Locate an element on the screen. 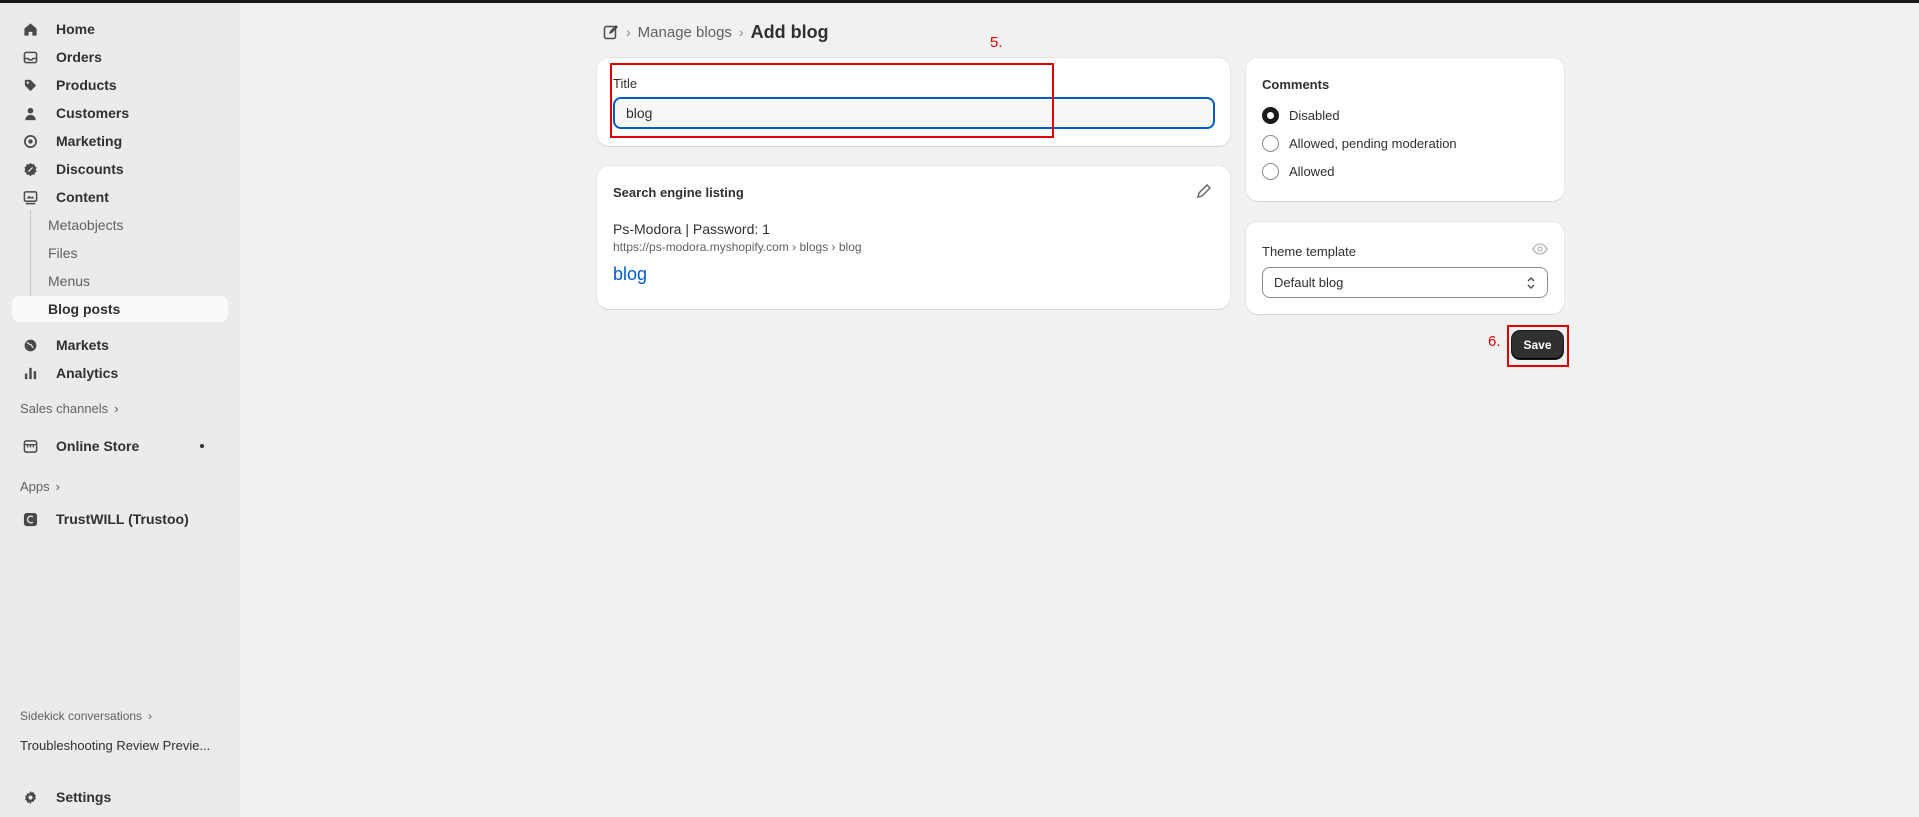 This screenshot has width=1919, height=817. sidebar-item-metaobjects: Metaobjects is located at coordinates (120, 225).